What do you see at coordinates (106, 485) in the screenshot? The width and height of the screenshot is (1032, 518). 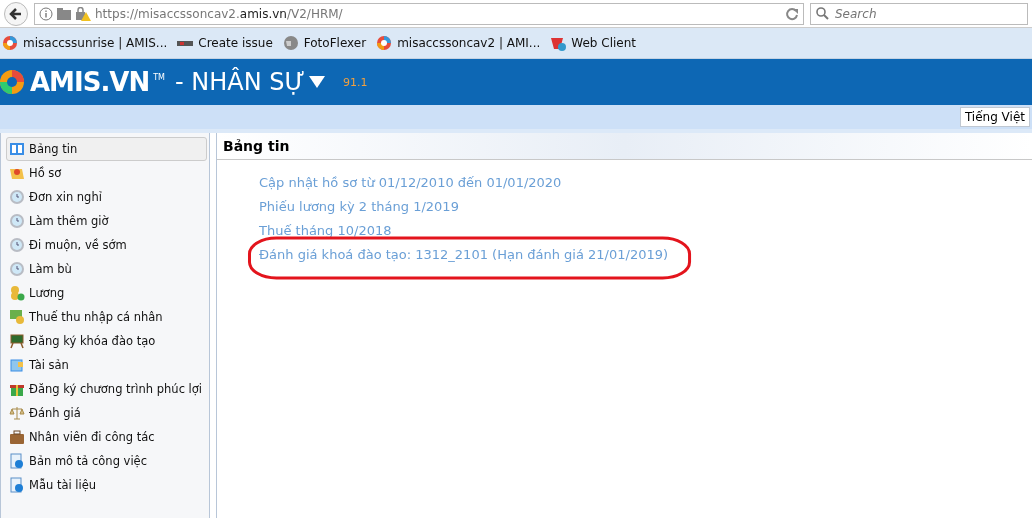 I see `sidebar-item: Mẫu tài liệu` at bounding box center [106, 485].